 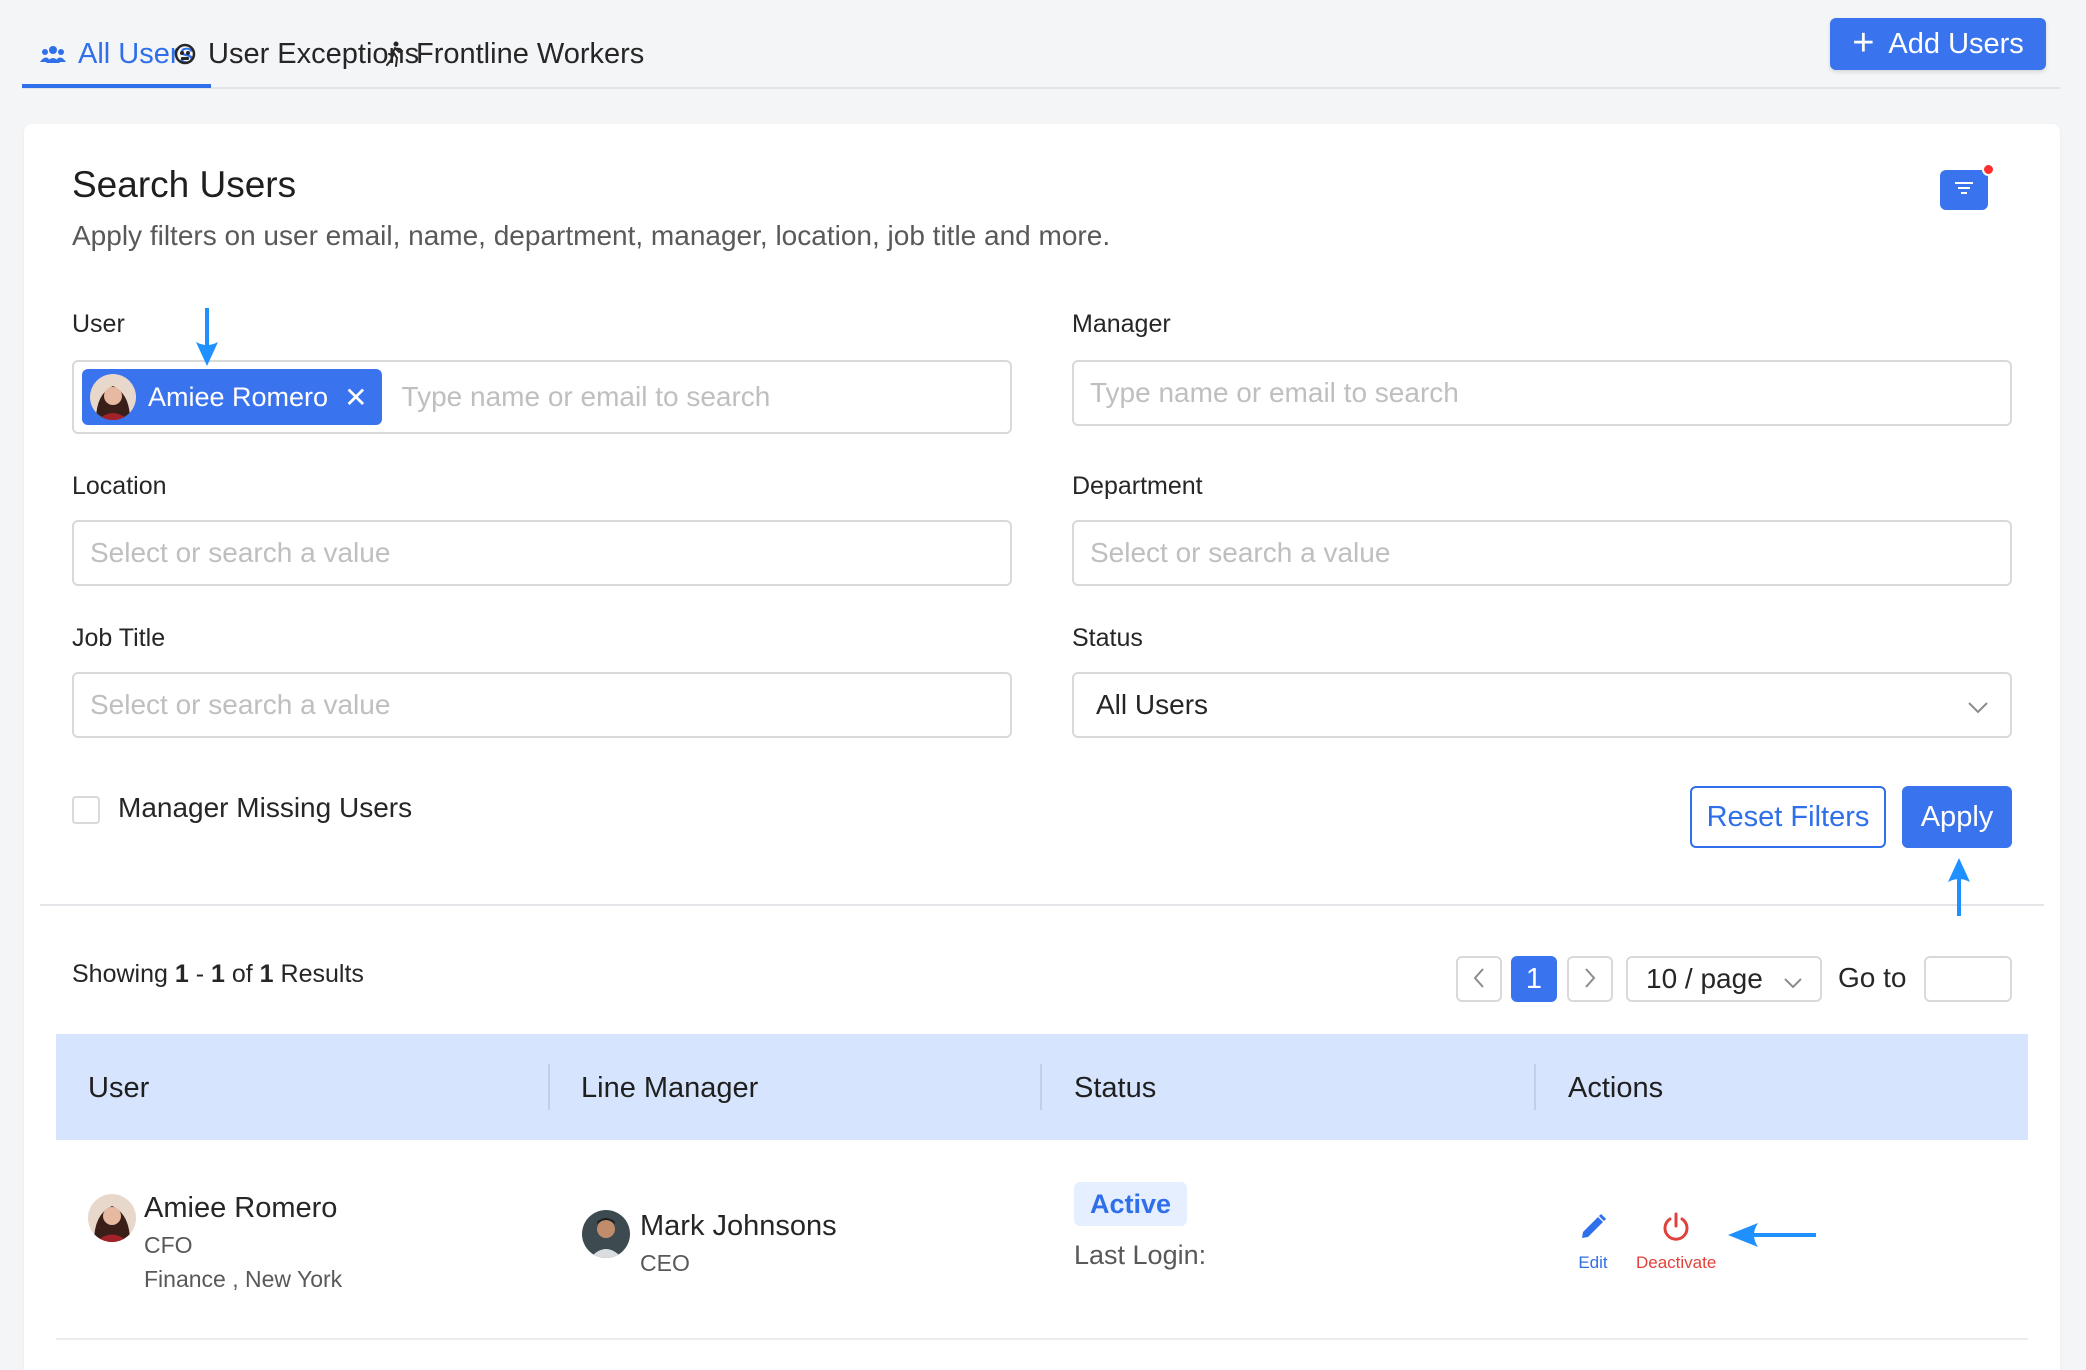 What do you see at coordinates (242, 974) in the screenshot?
I see `of-text: of` at bounding box center [242, 974].